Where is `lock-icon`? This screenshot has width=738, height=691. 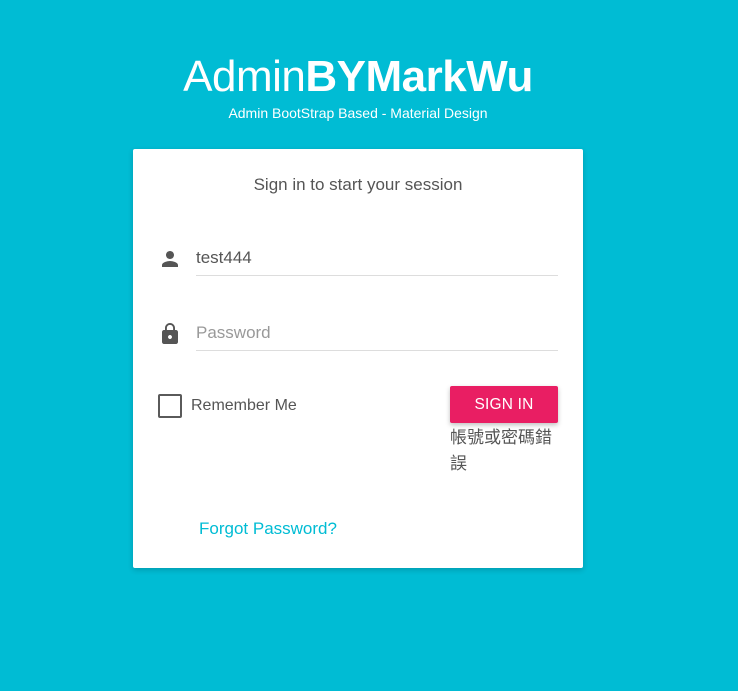
lock-icon is located at coordinates (170, 334).